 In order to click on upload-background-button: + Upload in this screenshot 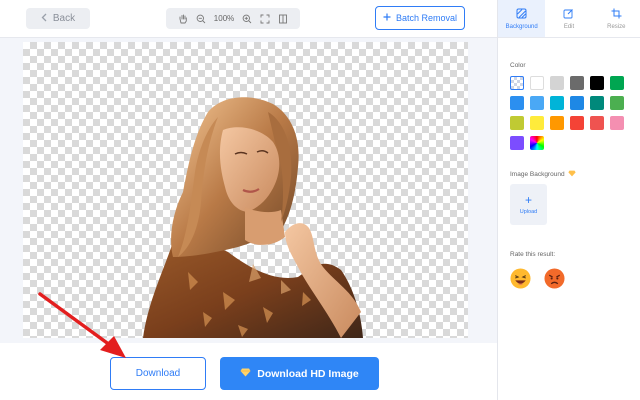, I will do `click(528, 204)`.